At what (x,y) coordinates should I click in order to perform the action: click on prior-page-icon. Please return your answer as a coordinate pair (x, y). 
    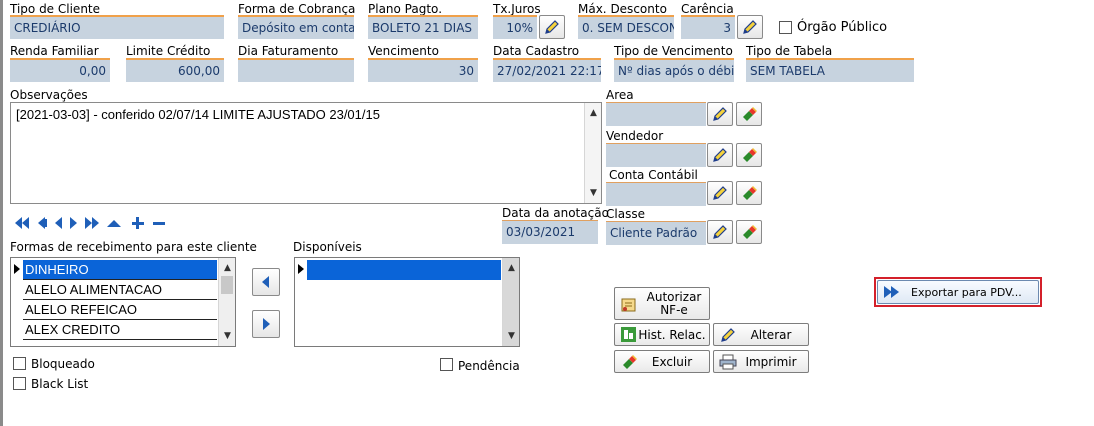
    Looking at the image, I should click on (42, 223).